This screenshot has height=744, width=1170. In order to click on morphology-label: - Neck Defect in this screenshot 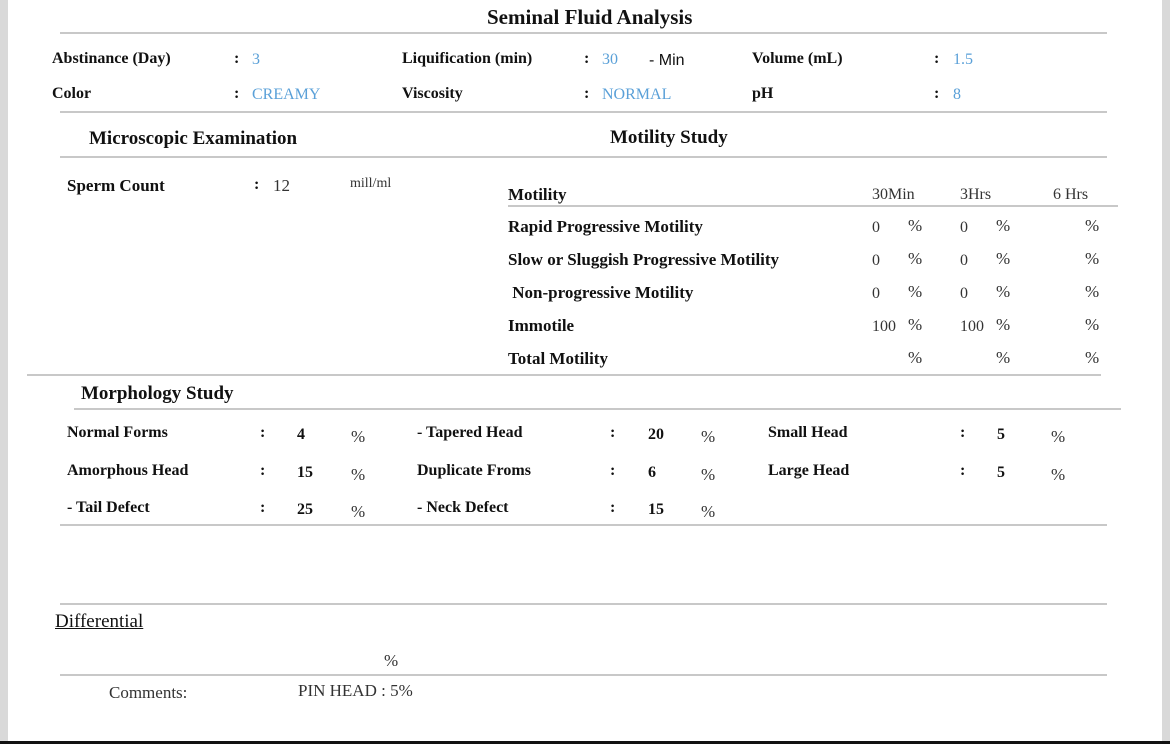, I will do `click(463, 507)`.